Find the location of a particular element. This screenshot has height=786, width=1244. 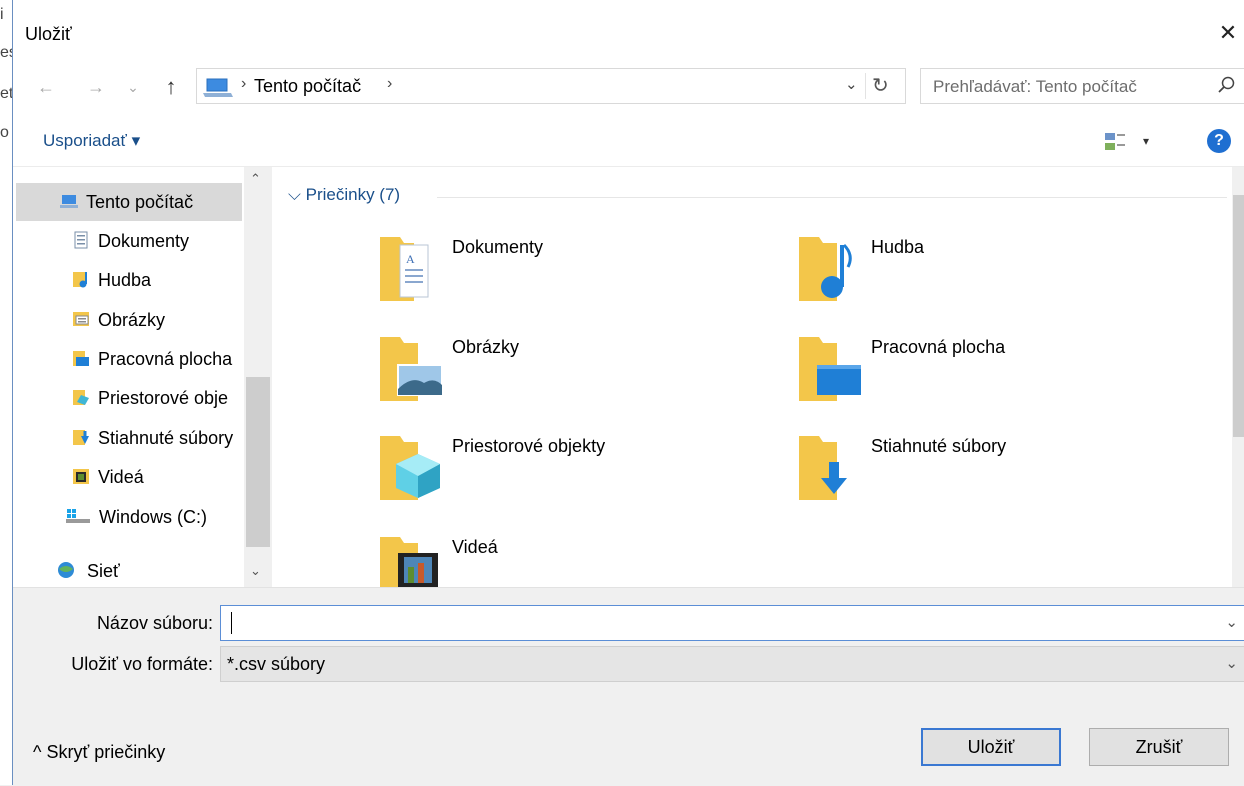

sidebar-item-label: Tento počítač is located at coordinates (140, 202).